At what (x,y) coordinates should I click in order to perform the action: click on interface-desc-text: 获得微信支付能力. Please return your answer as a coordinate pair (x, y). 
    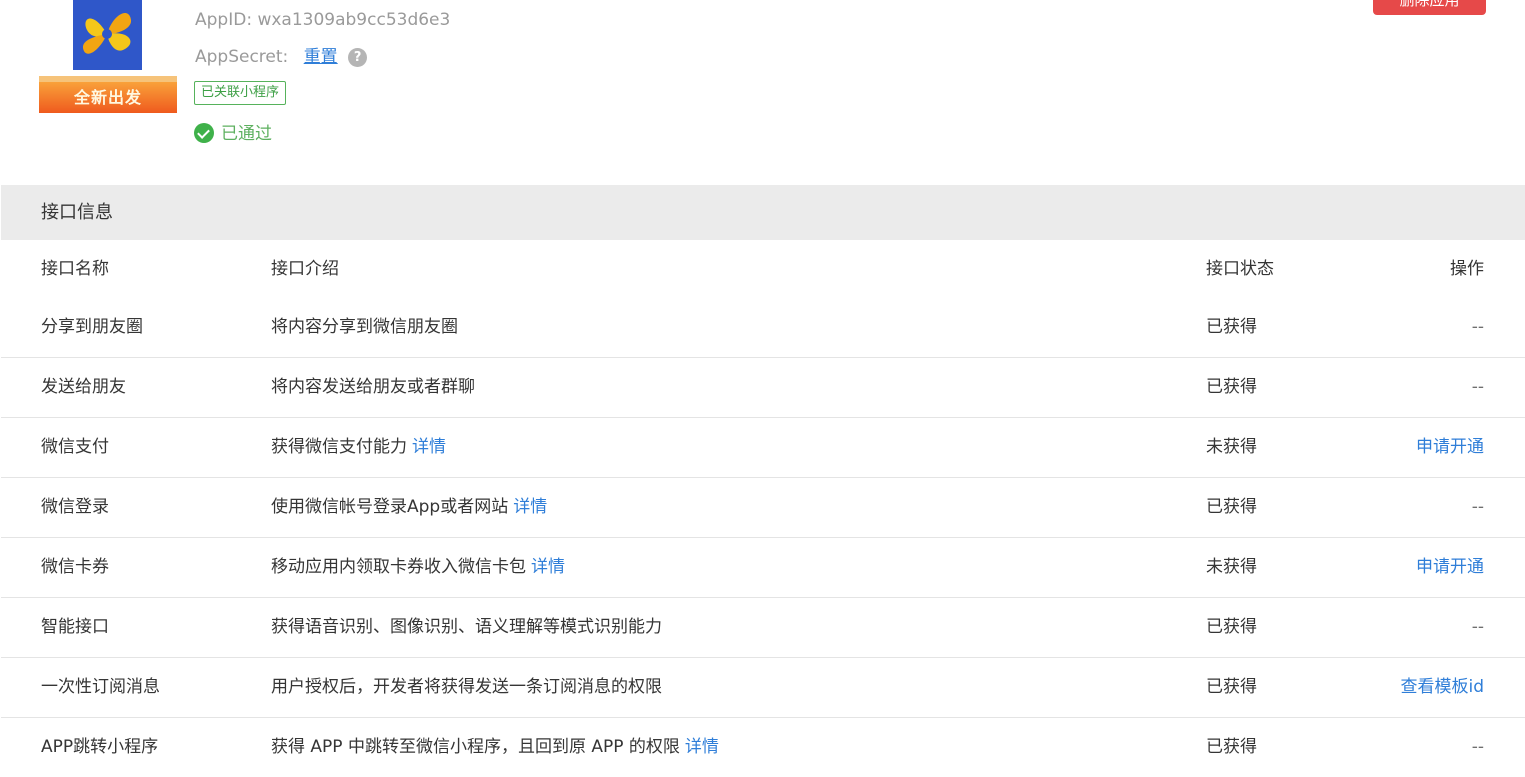
    Looking at the image, I should click on (339, 447).